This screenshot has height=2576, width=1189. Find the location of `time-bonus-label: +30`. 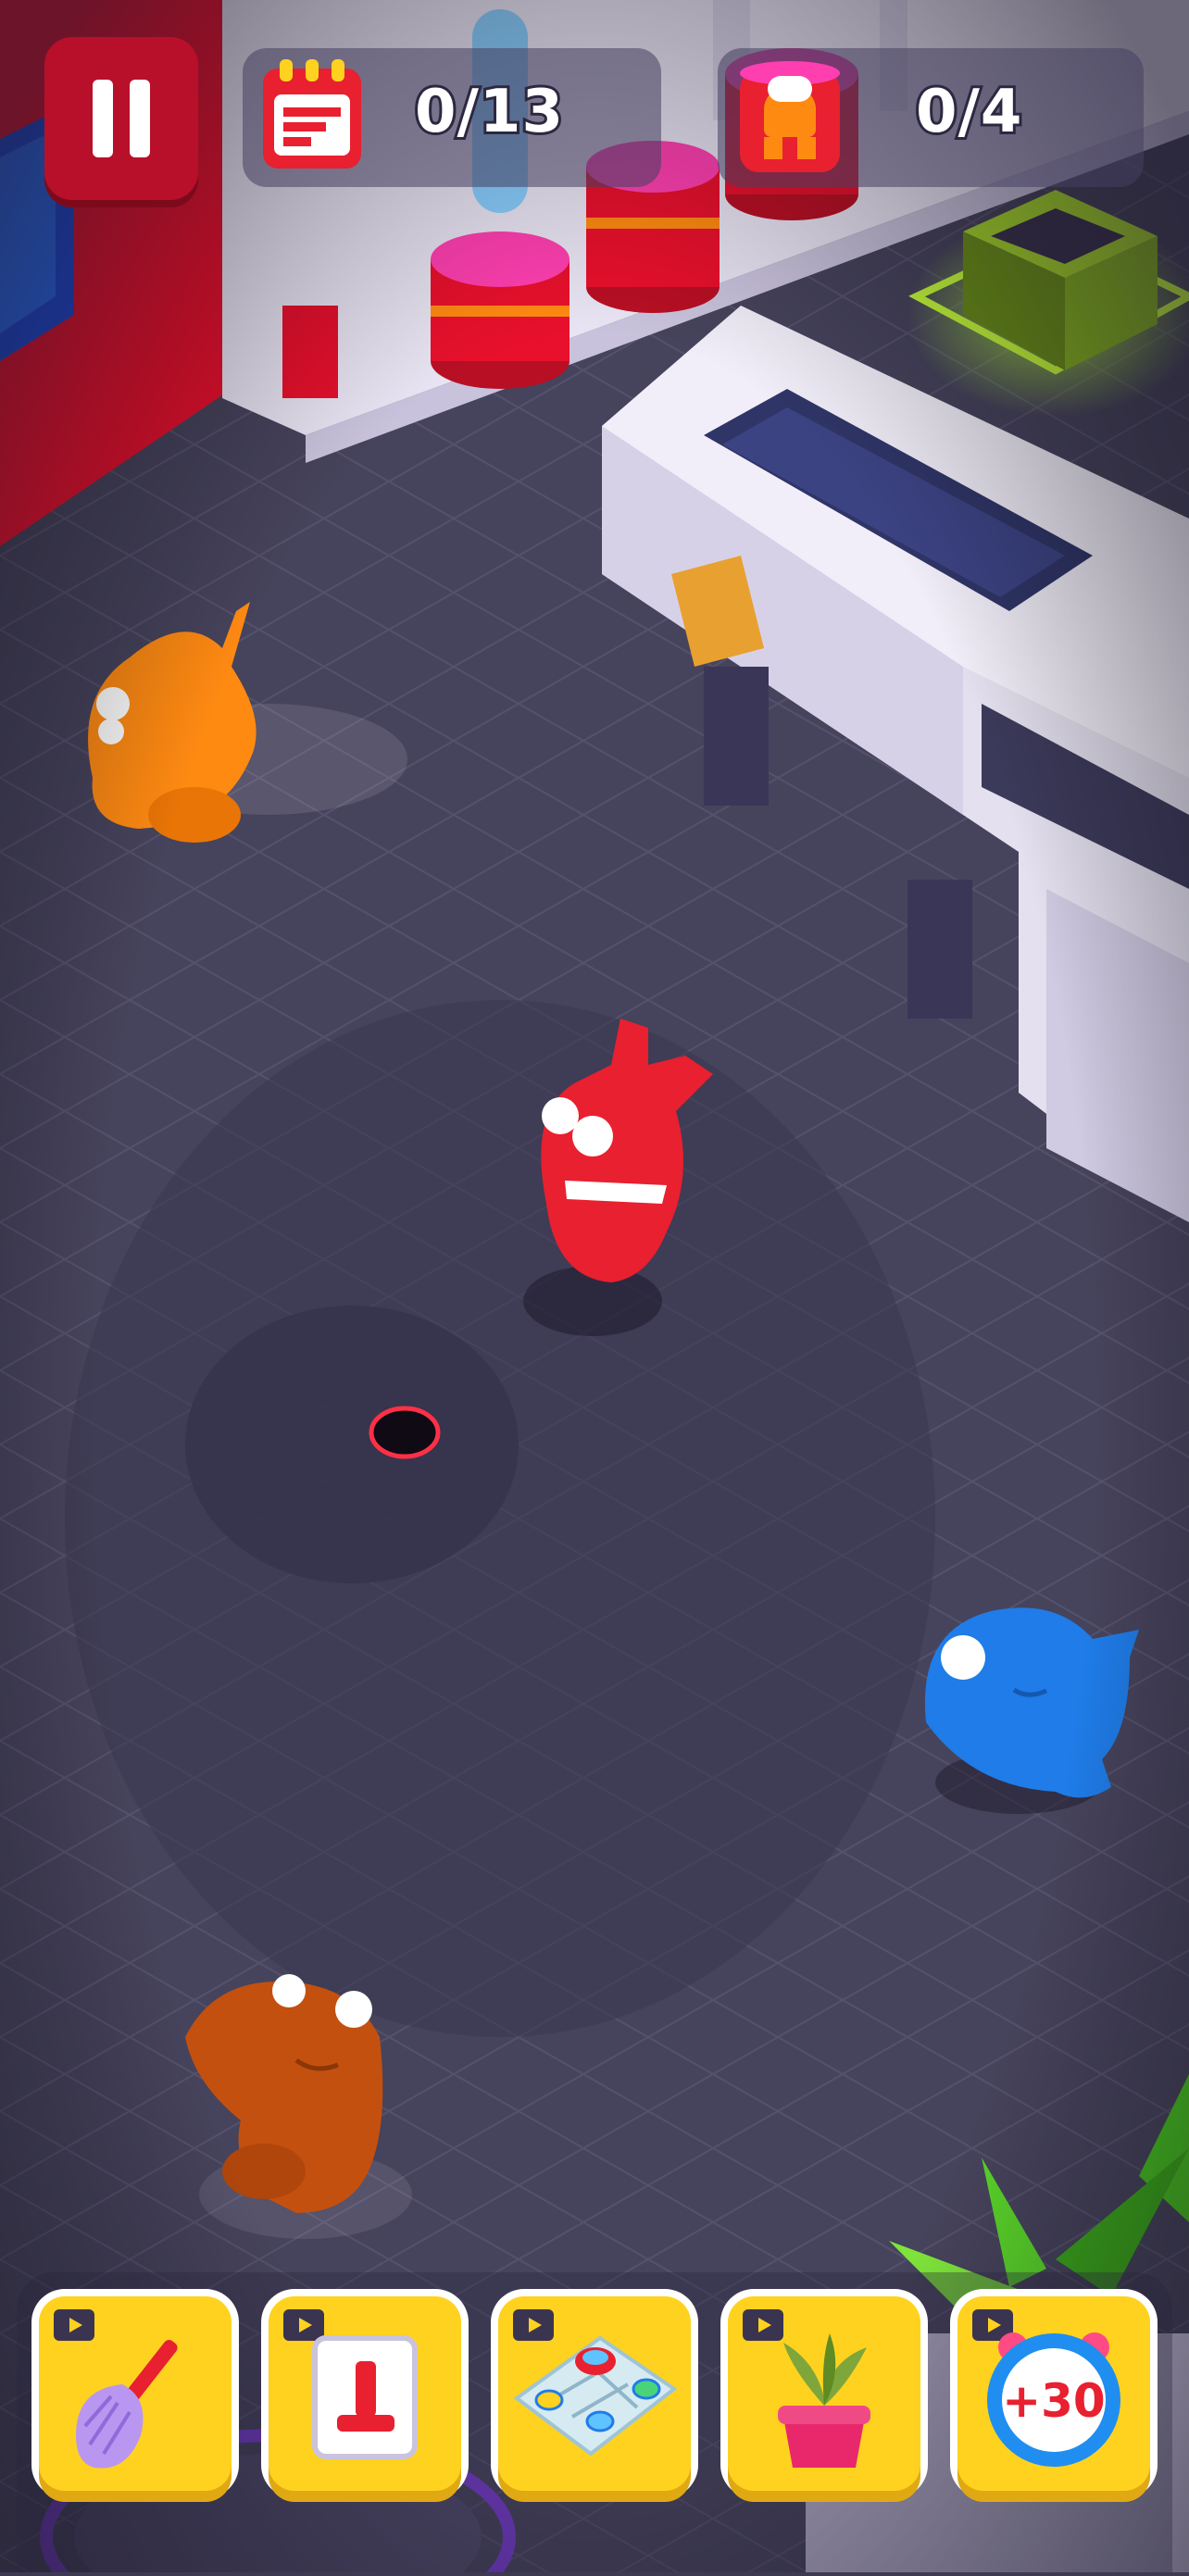

time-bonus-label: +30 is located at coordinates (1054, 2401).